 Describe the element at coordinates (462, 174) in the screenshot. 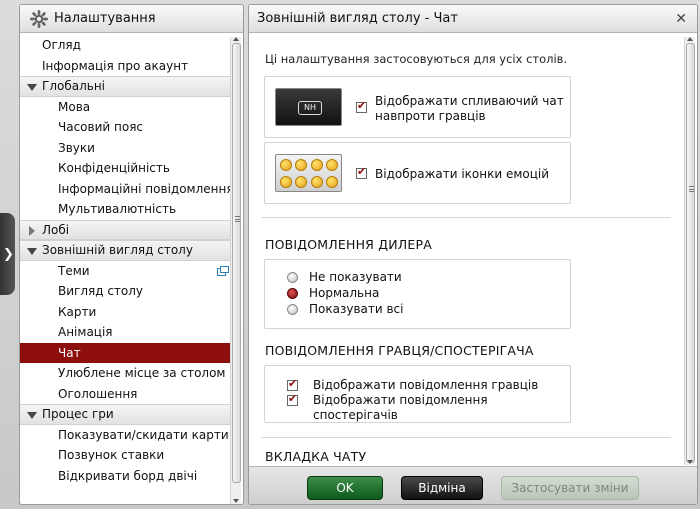

I see `emotion-icons-label: Відображати іконки емоцій` at that location.